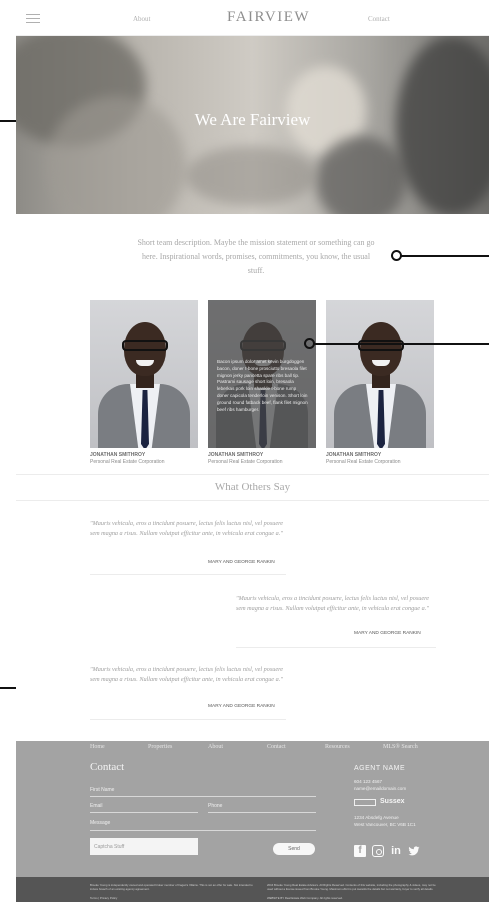 The height and width of the screenshot is (902, 489). Describe the element at coordinates (268, 17) in the screenshot. I see `brand-logo: FAIRVIEW` at that location.